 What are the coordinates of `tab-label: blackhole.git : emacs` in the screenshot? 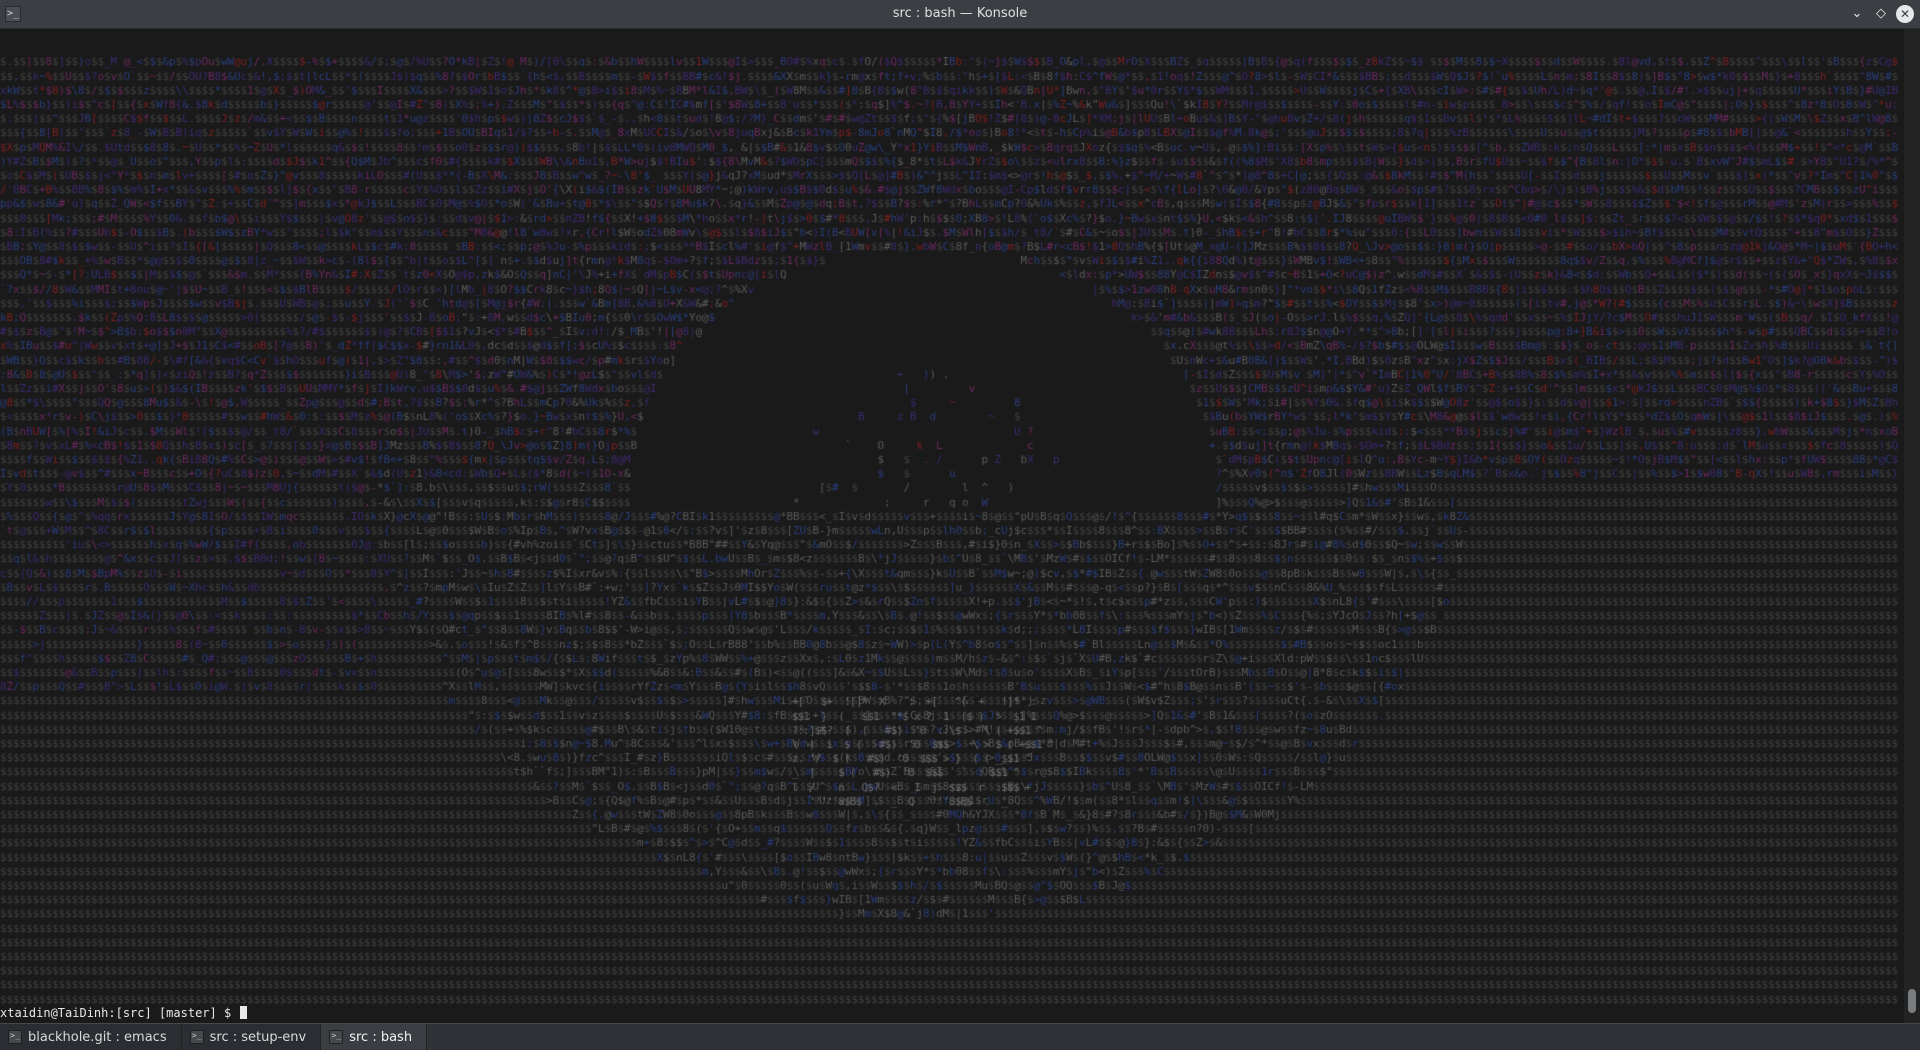 It's located at (97, 1037).